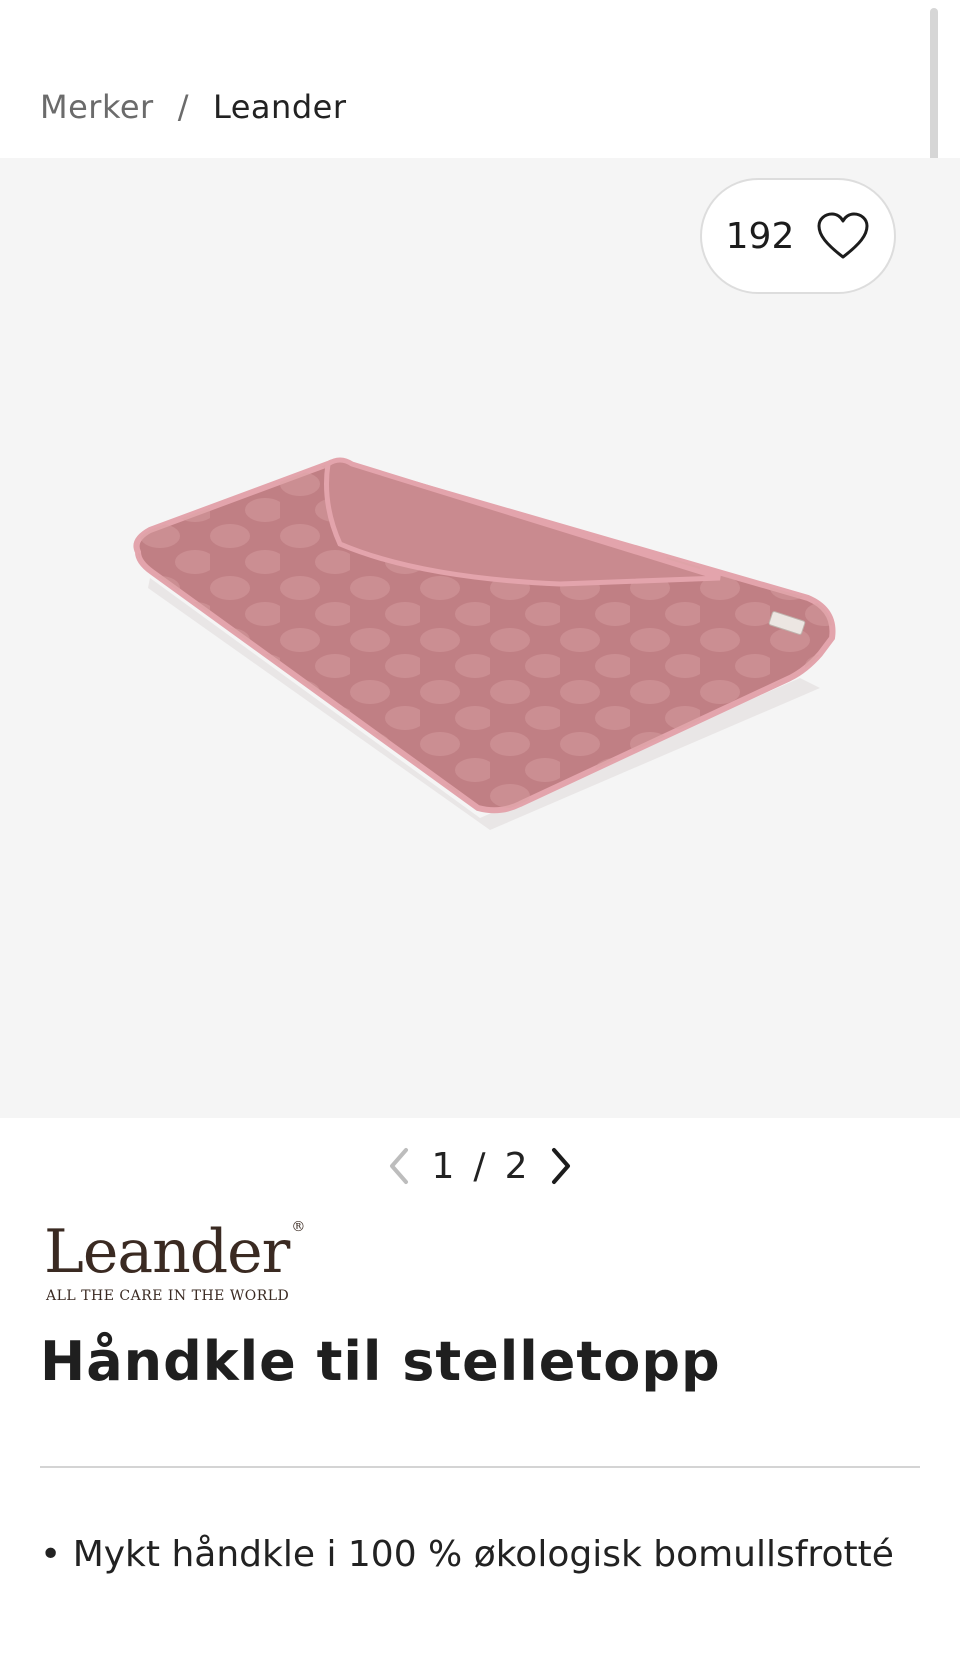 This screenshot has width=960, height=1656. Describe the element at coordinates (280, 107) in the screenshot. I see `breadcrumb-current: Leander` at that location.